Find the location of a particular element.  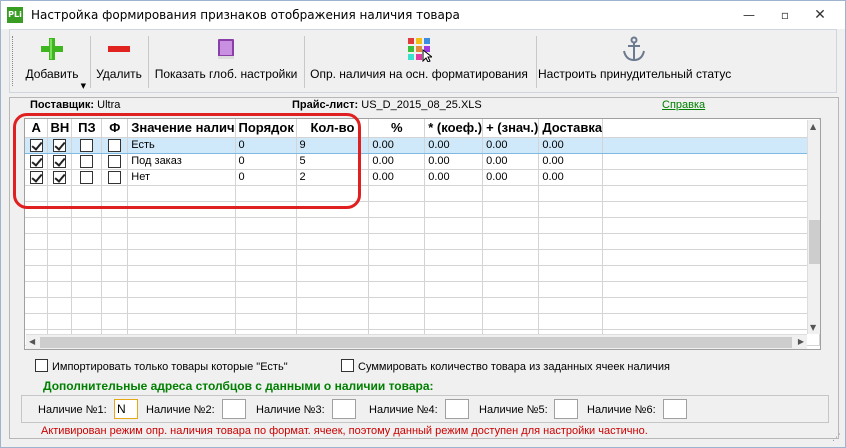

toolbar-grip is located at coordinates (13, 61).